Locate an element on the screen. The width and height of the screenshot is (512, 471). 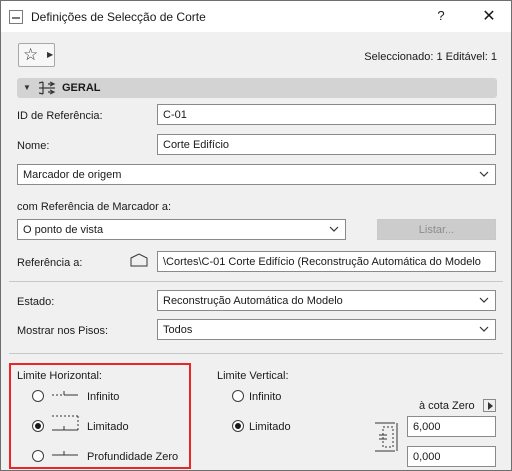
app-icon is located at coordinates (16, 17).